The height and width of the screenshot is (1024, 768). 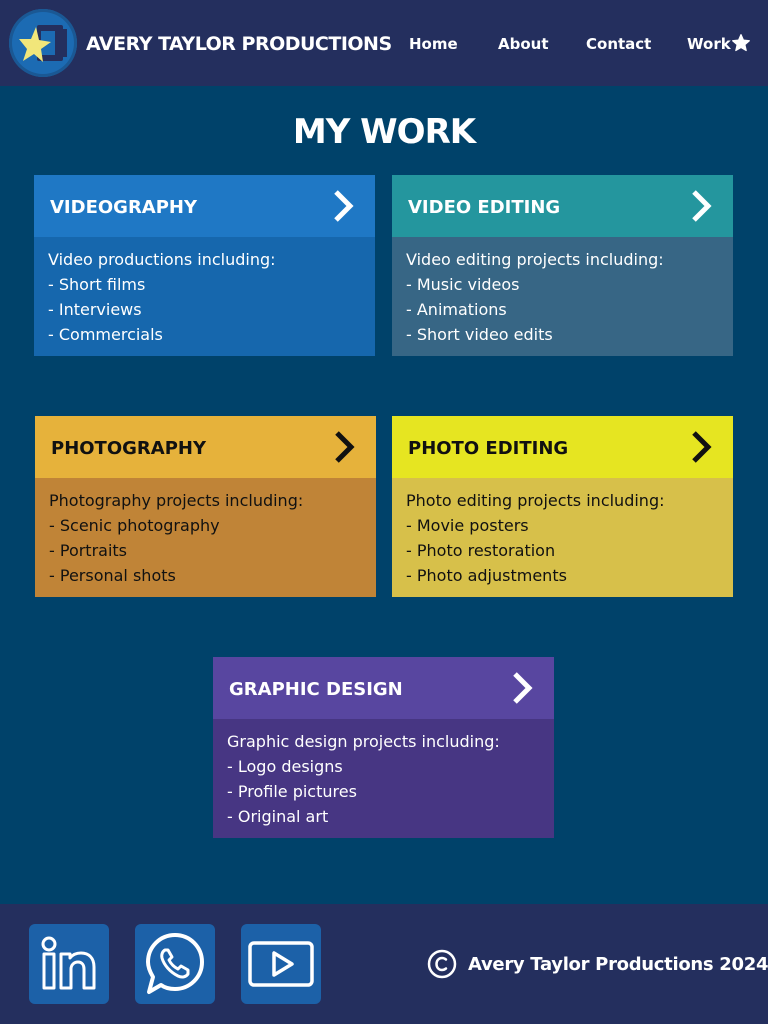 I want to click on youtube-icon, so click(x=281, y=964).